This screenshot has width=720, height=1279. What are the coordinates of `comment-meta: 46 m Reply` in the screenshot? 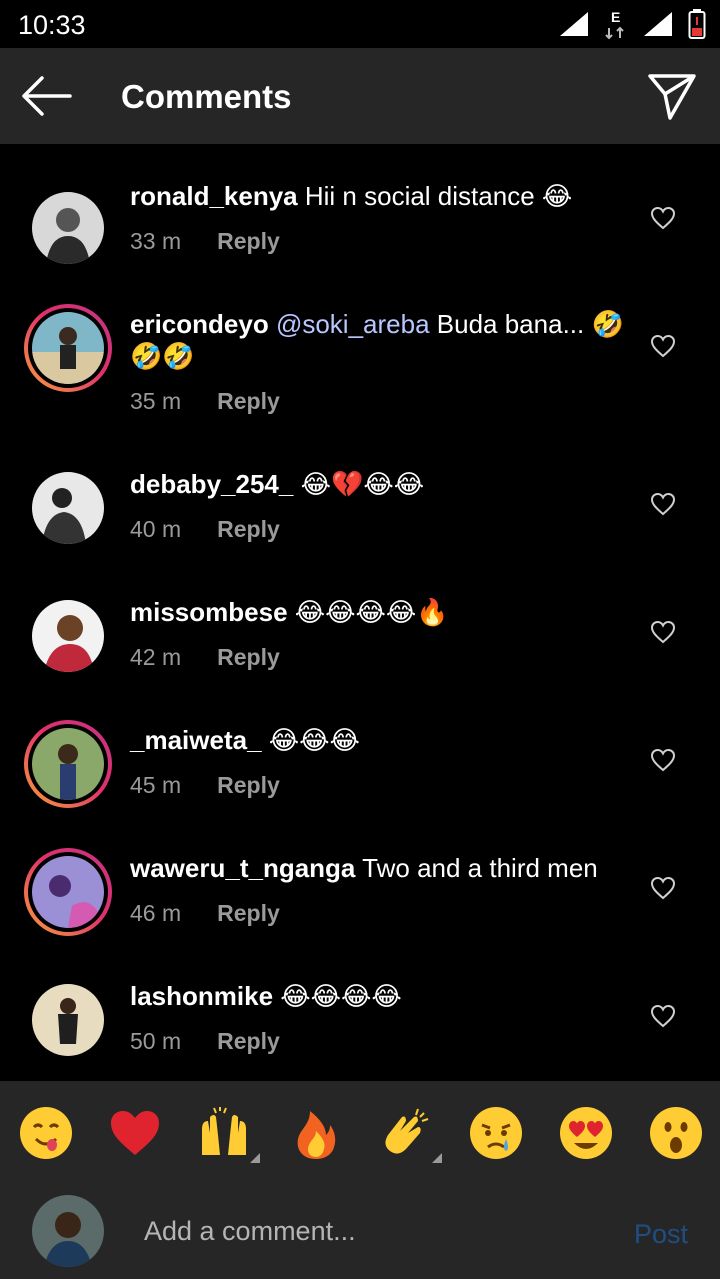 It's located at (205, 913).